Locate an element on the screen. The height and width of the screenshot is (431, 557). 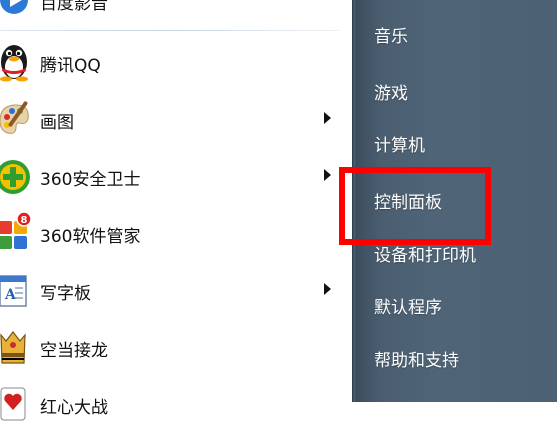
hearts-icon is located at coordinates (13, 404).